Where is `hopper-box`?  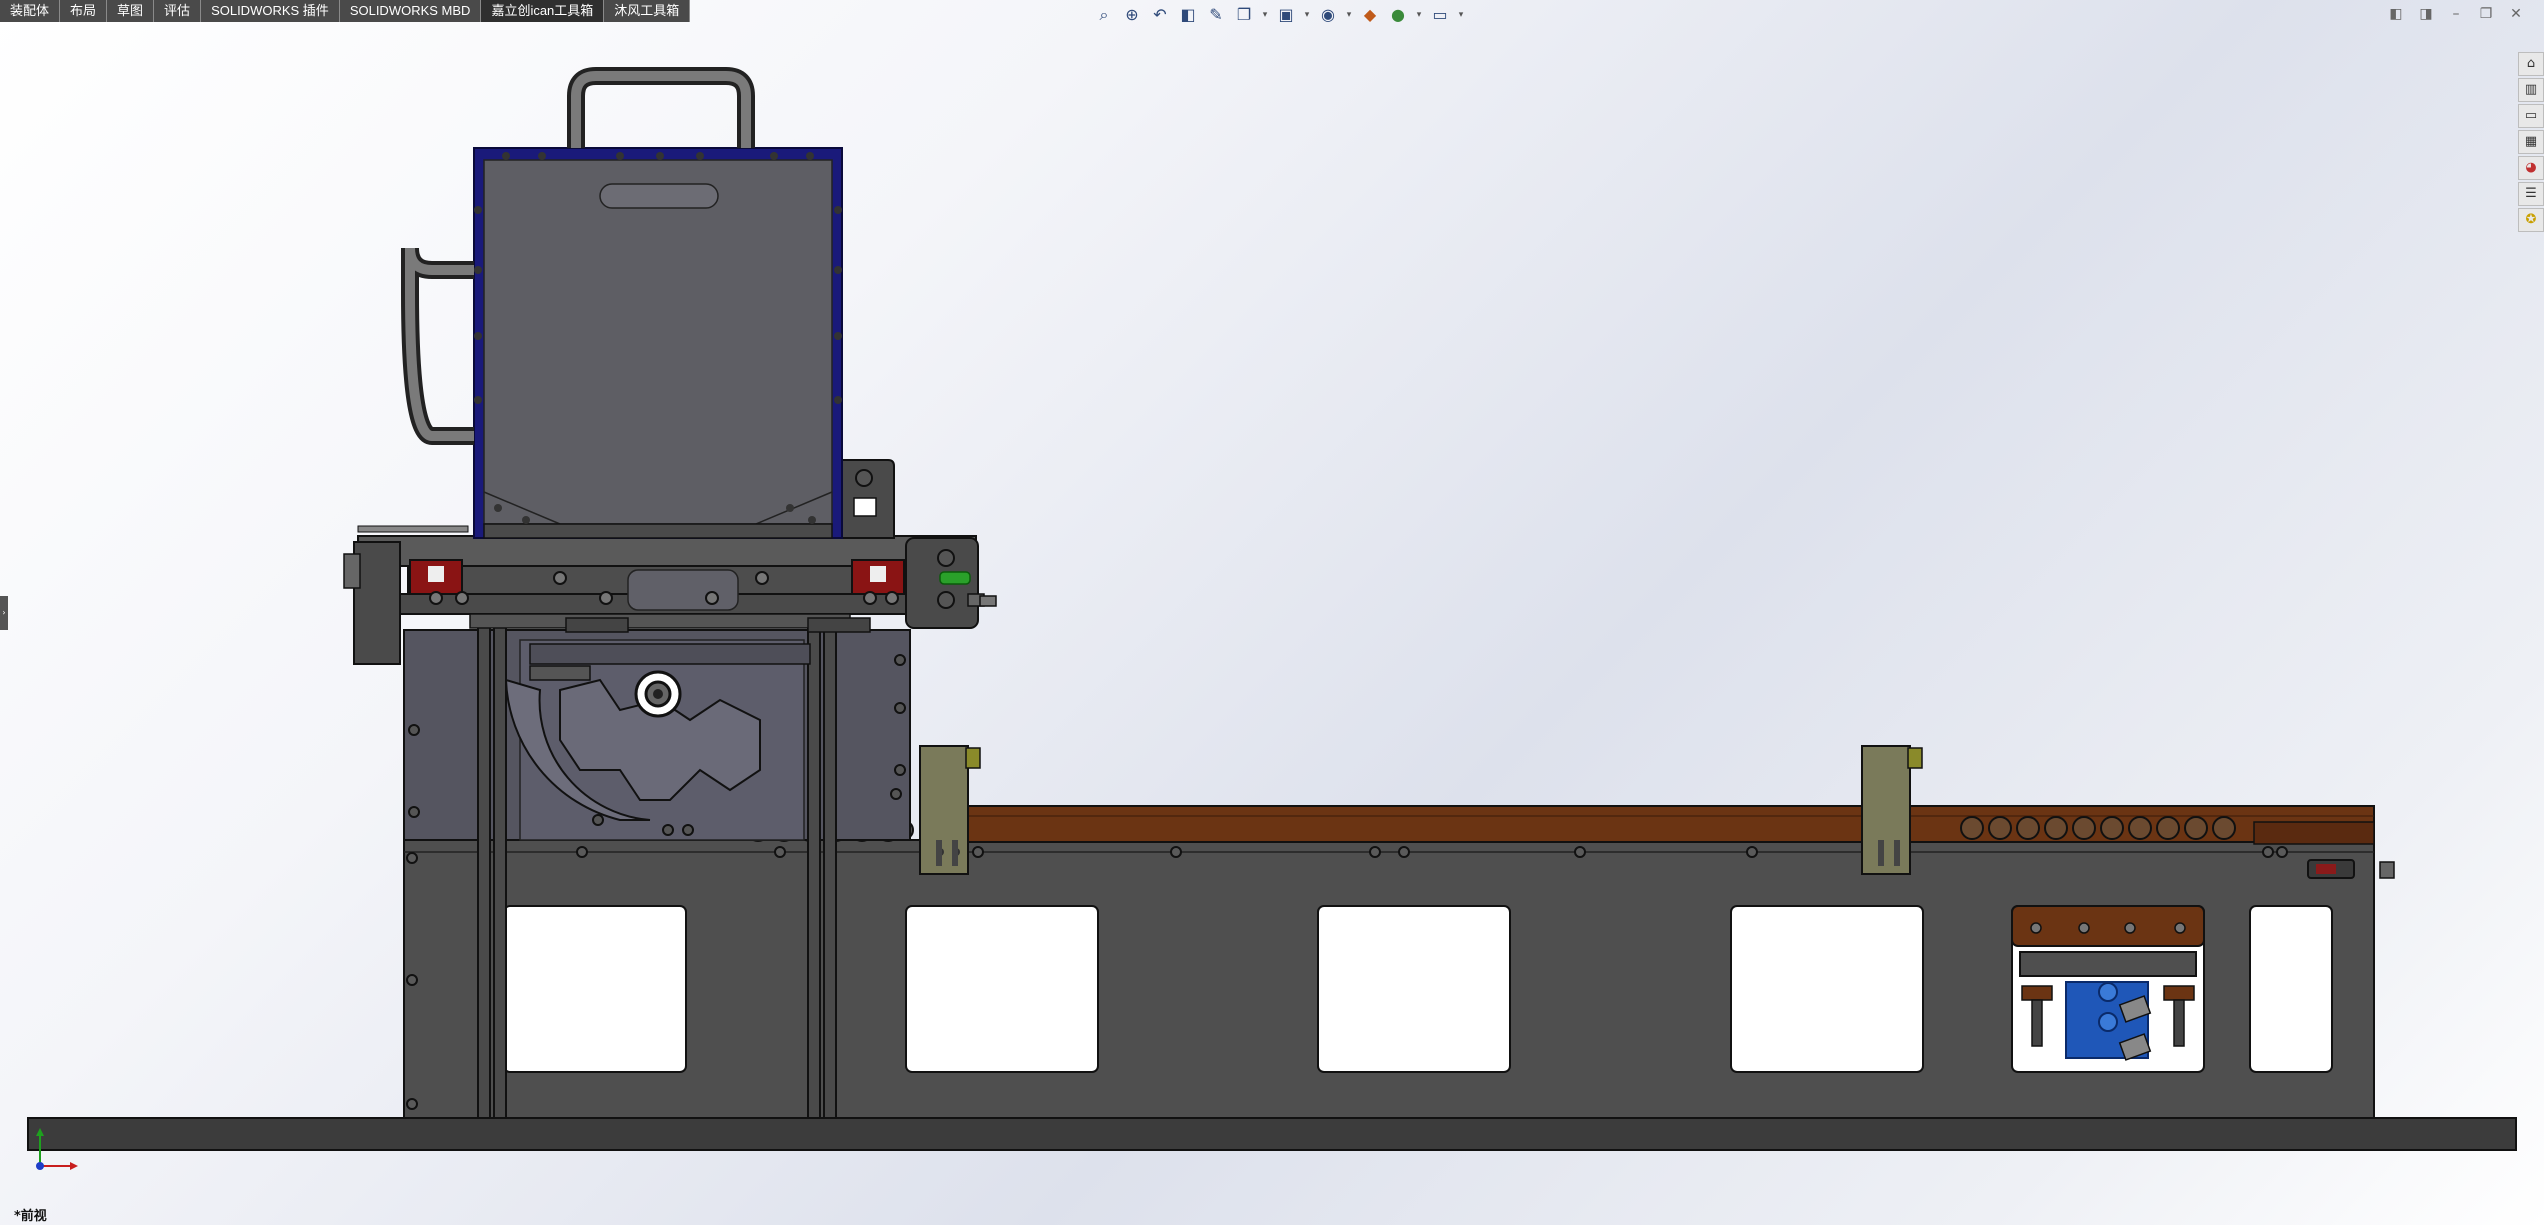 hopper-box is located at coordinates (658, 343).